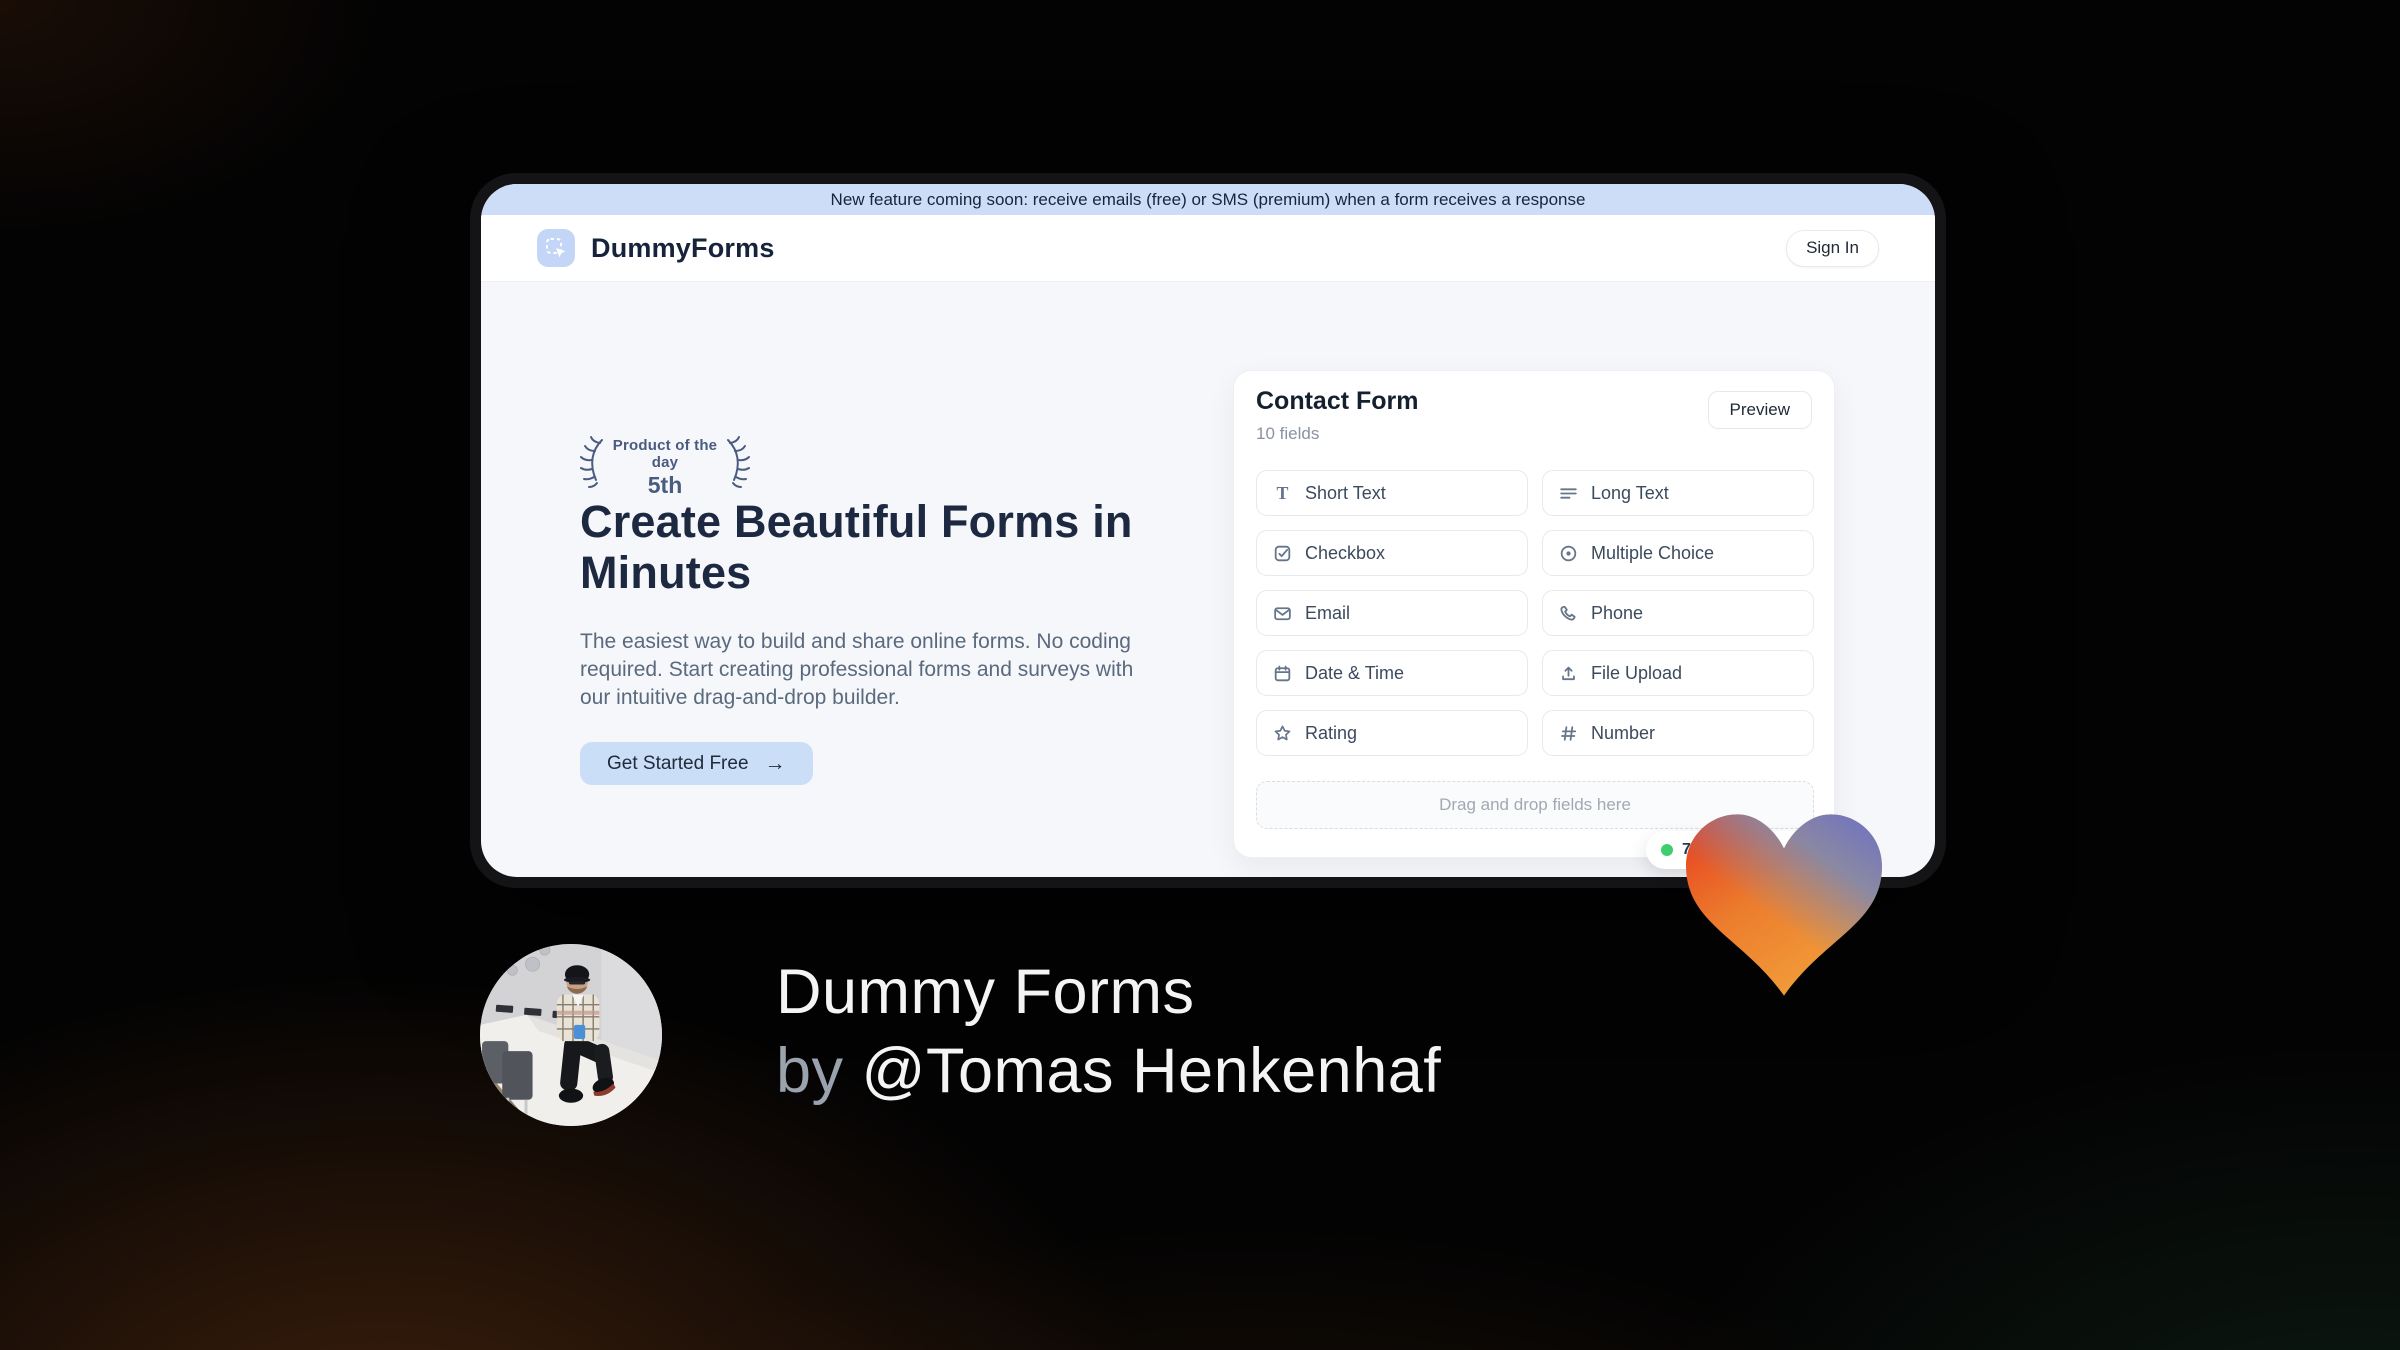  I want to click on dashed-select-cursor-icon, so click(556, 248).